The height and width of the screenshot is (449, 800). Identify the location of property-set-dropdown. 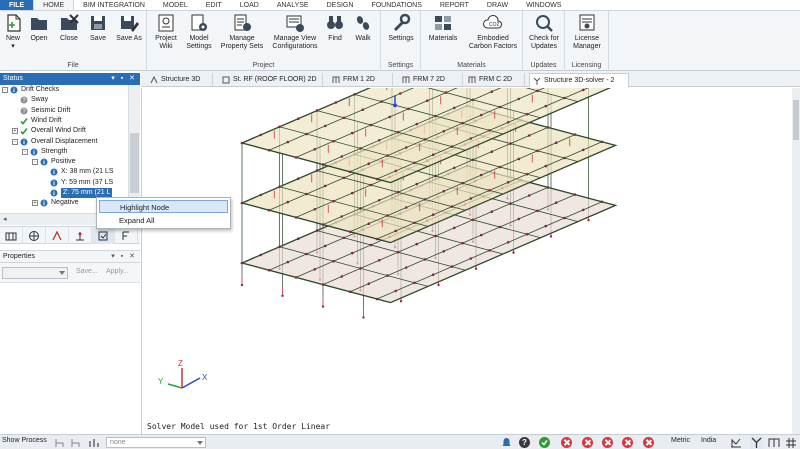
(35, 273).